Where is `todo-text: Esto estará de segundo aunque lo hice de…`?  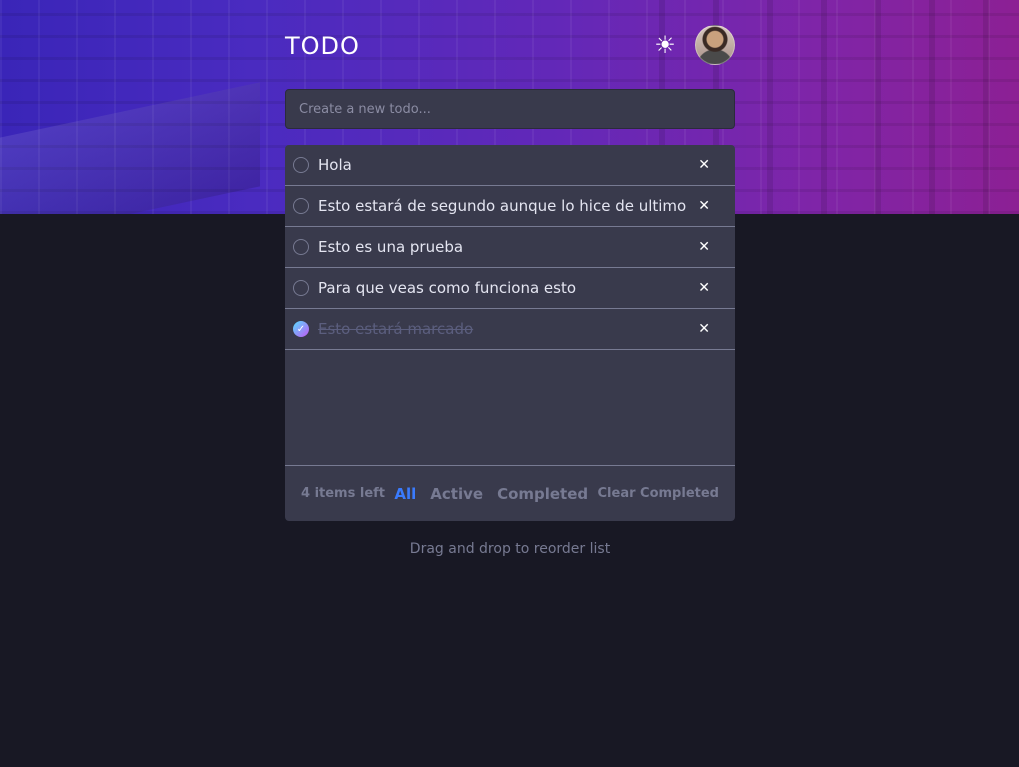 todo-text: Esto estará de segundo aunque lo hice de… is located at coordinates (502, 206).